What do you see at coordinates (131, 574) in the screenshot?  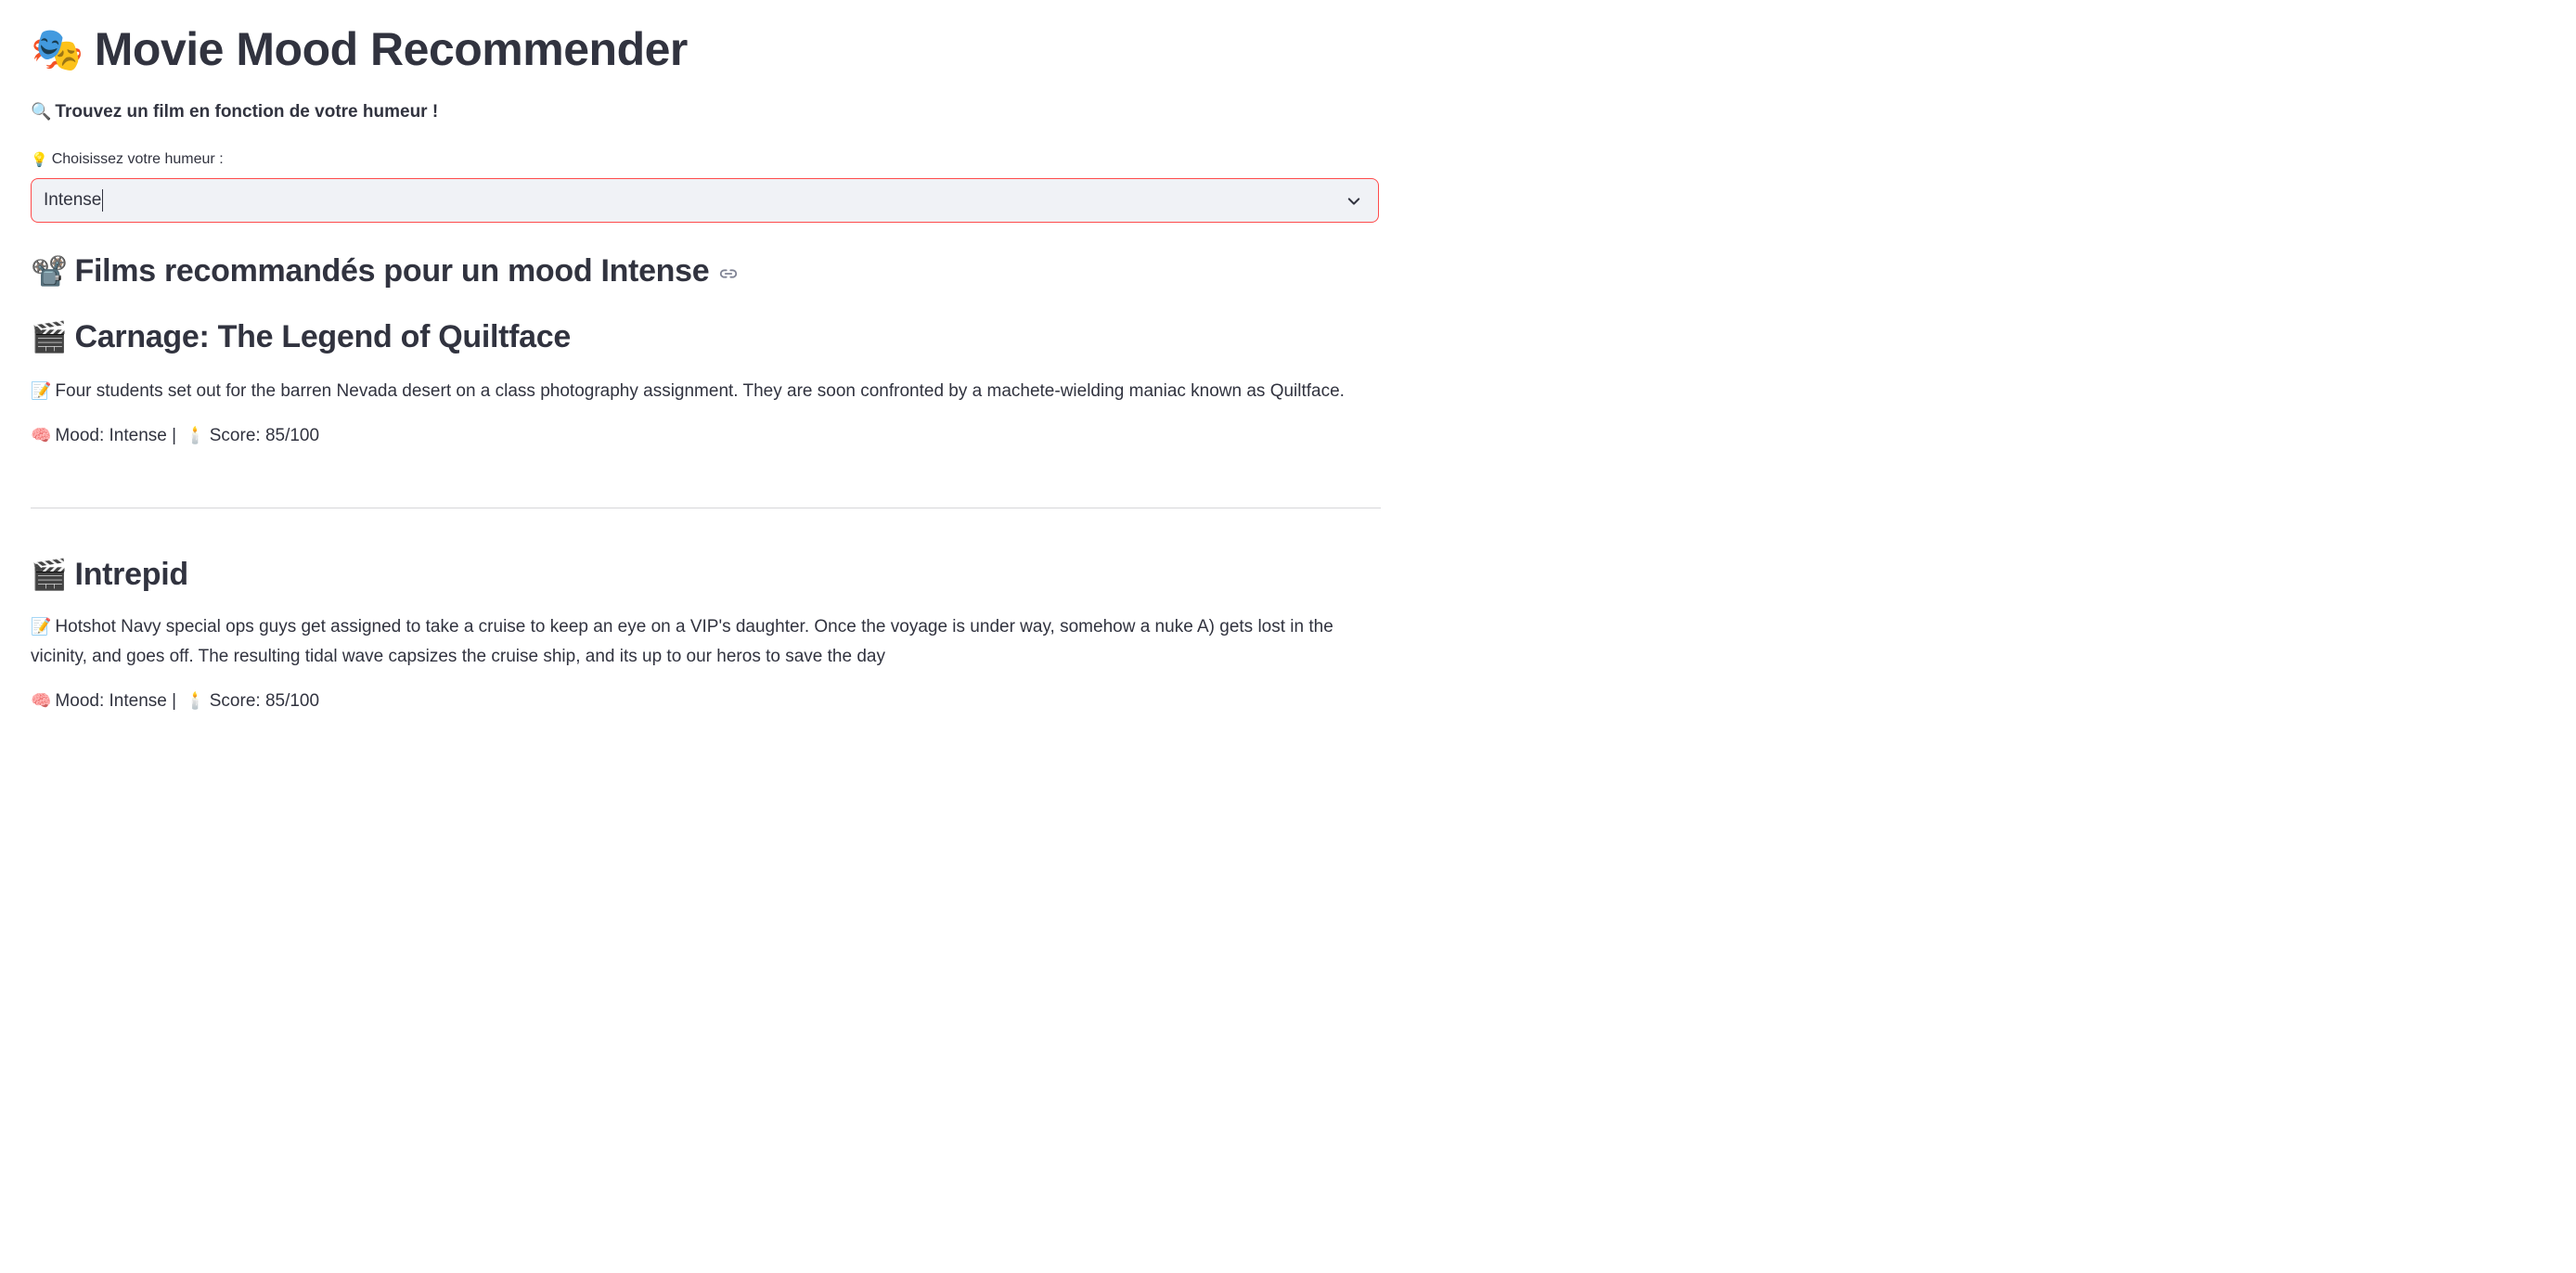 I see `movie-title-text: Intrepid` at bounding box center [131, 574].